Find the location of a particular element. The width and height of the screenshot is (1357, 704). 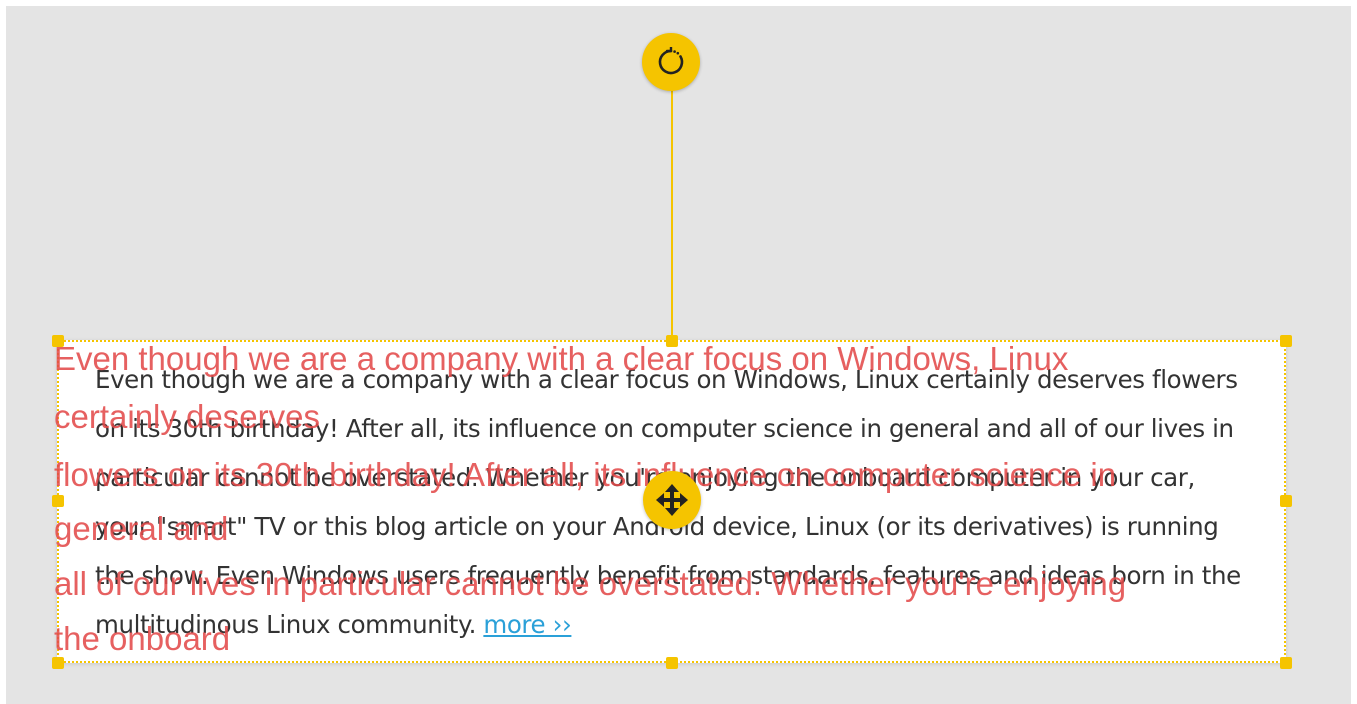

move-handle is located at coordinates (672, 500).